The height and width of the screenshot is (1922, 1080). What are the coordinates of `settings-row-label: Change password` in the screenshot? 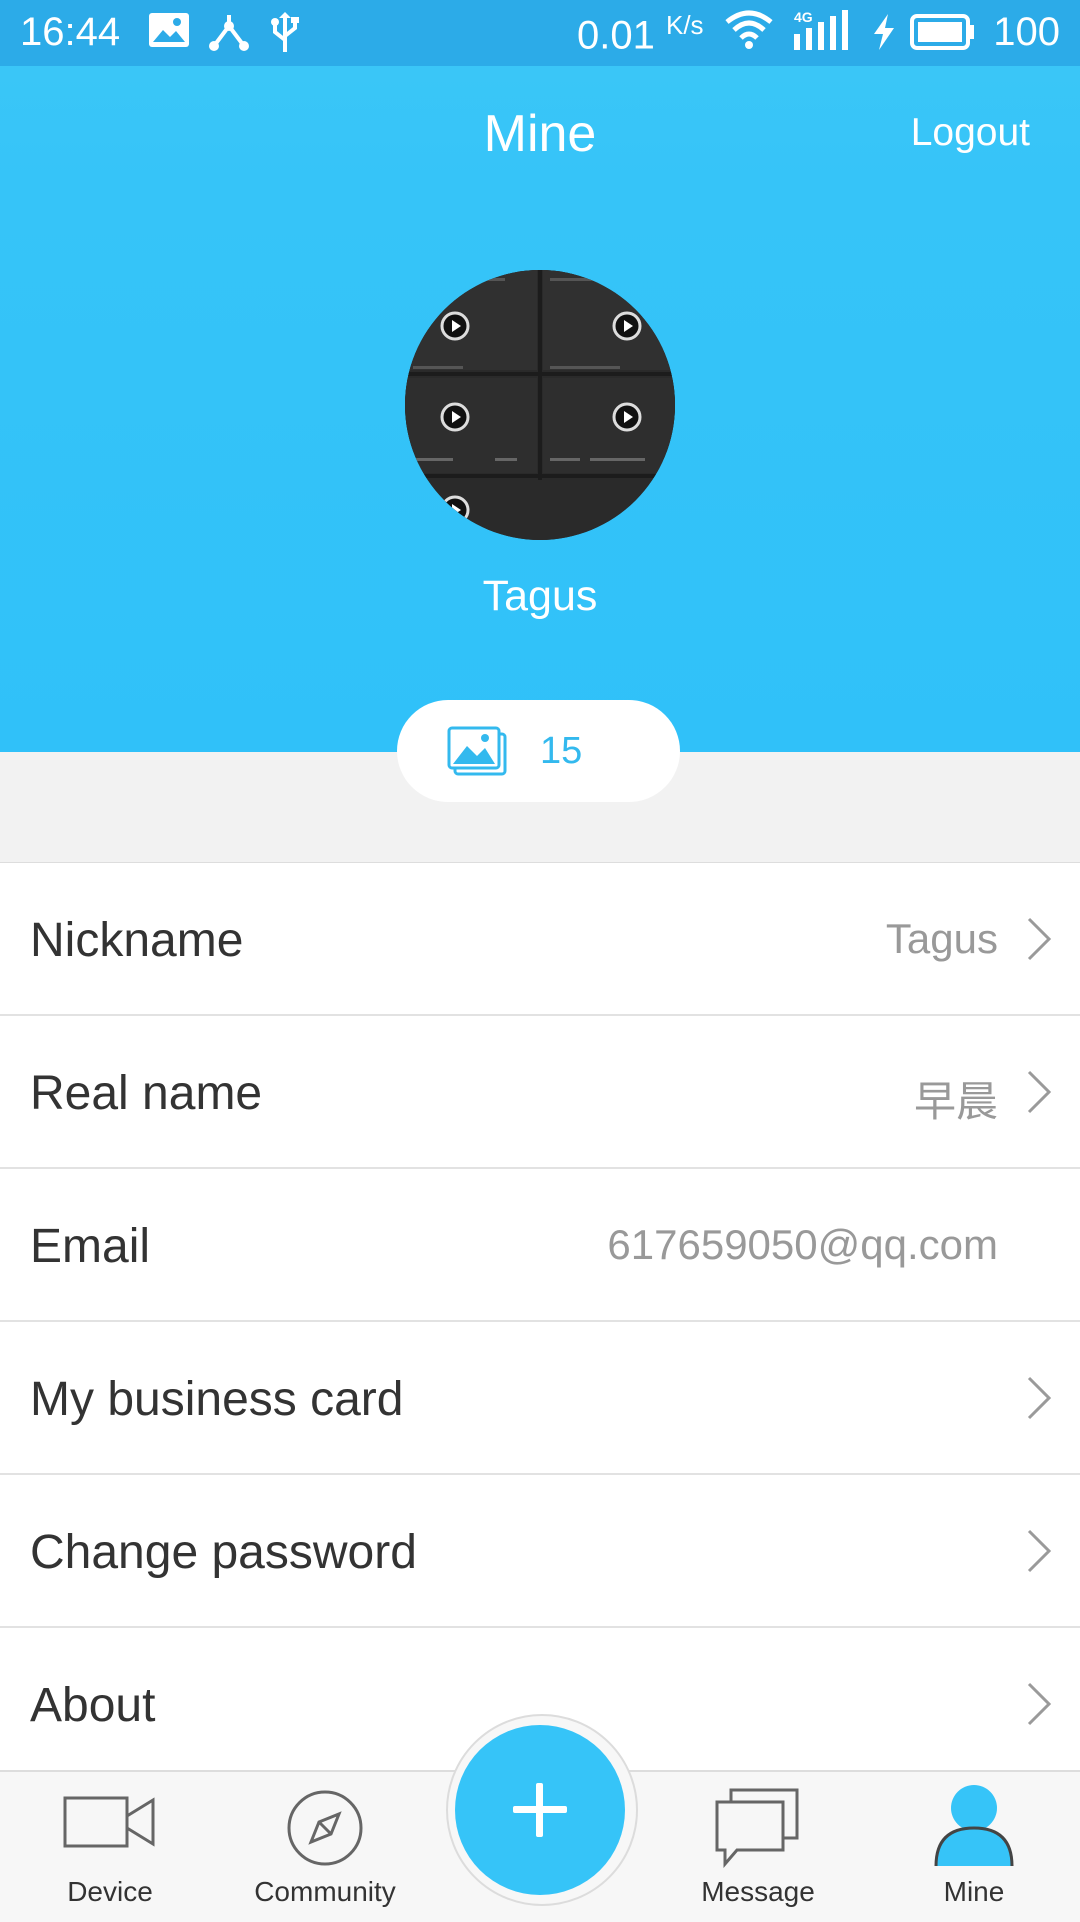 It's located at (223, 1552).